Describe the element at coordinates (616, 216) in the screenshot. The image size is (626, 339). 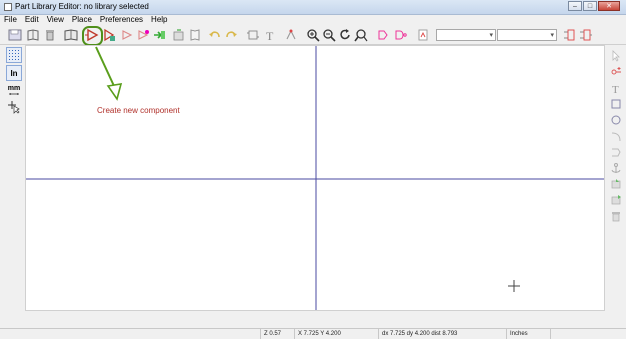
I see `delete-item-icon` at that location.